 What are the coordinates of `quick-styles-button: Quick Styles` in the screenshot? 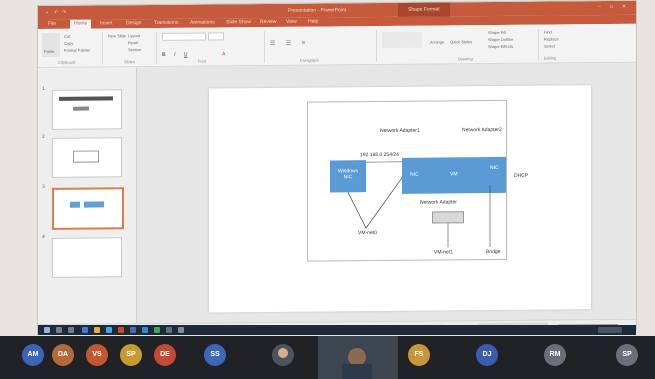 It's located at (461, 41).